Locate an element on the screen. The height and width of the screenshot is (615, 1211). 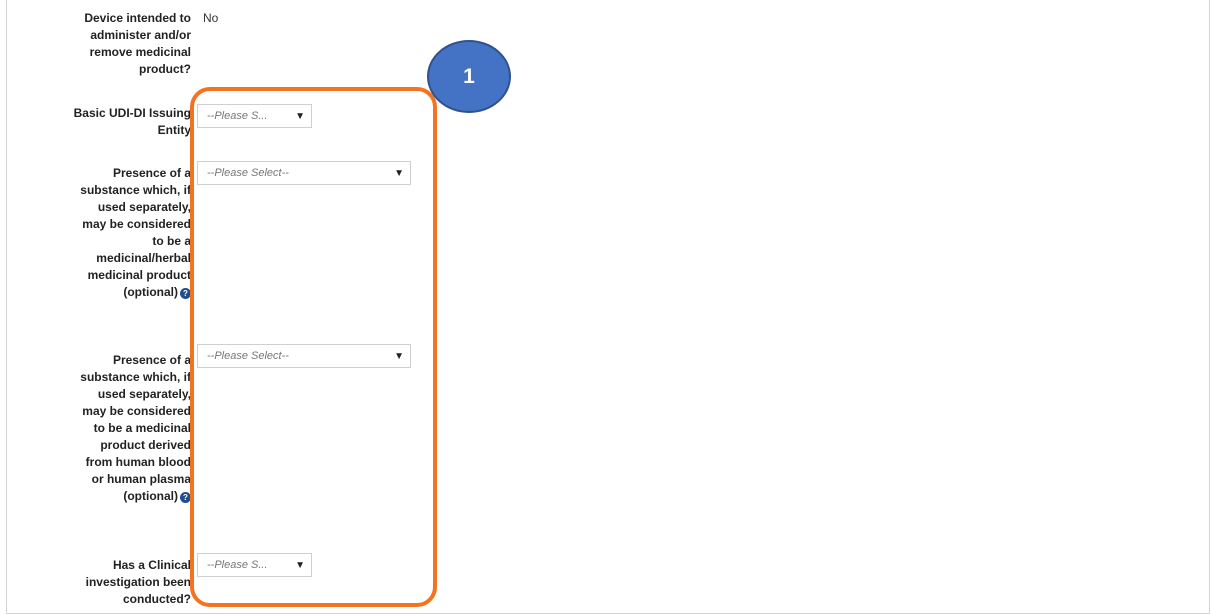
issuing-entity-select: --Please S... ▼ is located at coordinates (254, 116).